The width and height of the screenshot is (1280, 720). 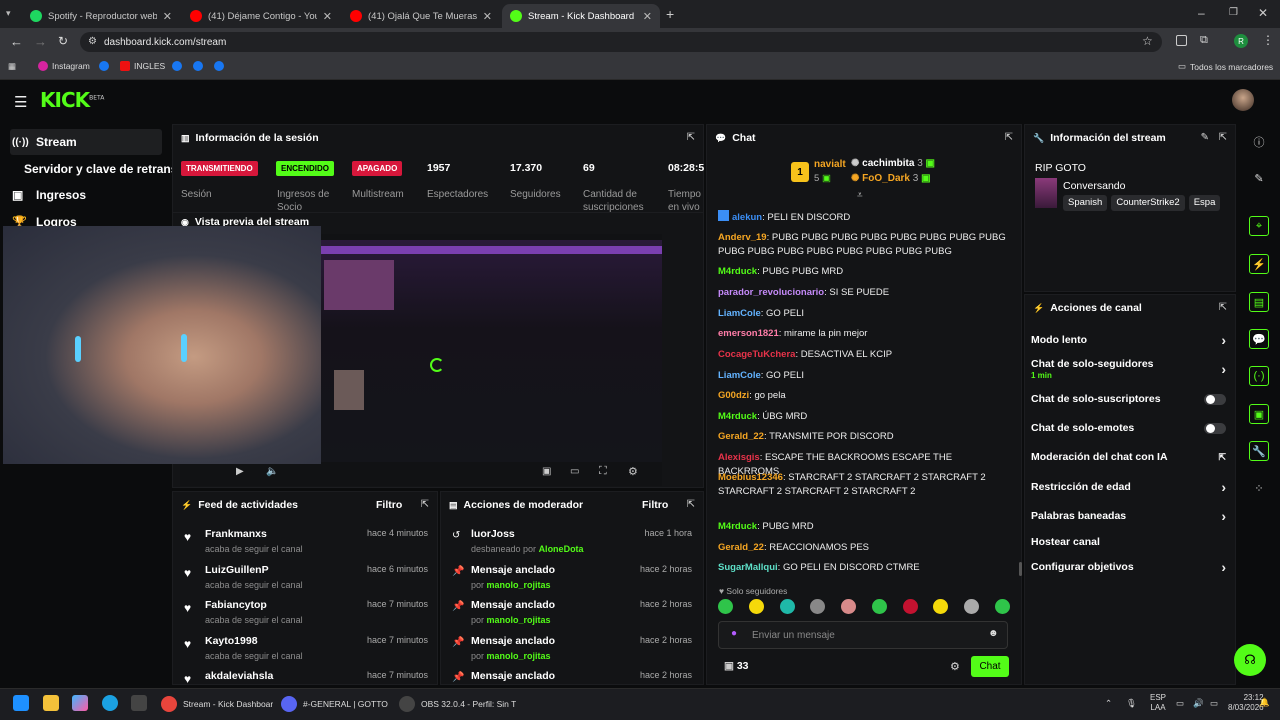 What do you see at coordinates (80, 703) in the screenshot?
I see `copilot-button` at bounding box center [80, 703].